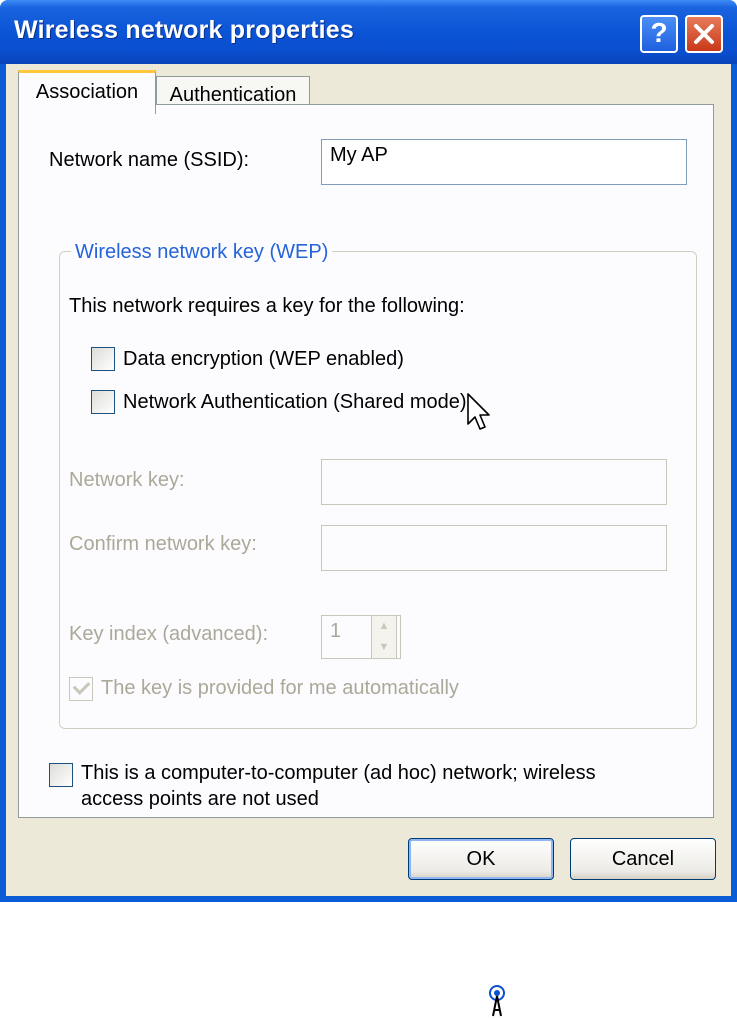  What do you see at coordinates (103, 402) in the screenshot?
I see `network-auth-checkbox` at bounding box center [103, 402].